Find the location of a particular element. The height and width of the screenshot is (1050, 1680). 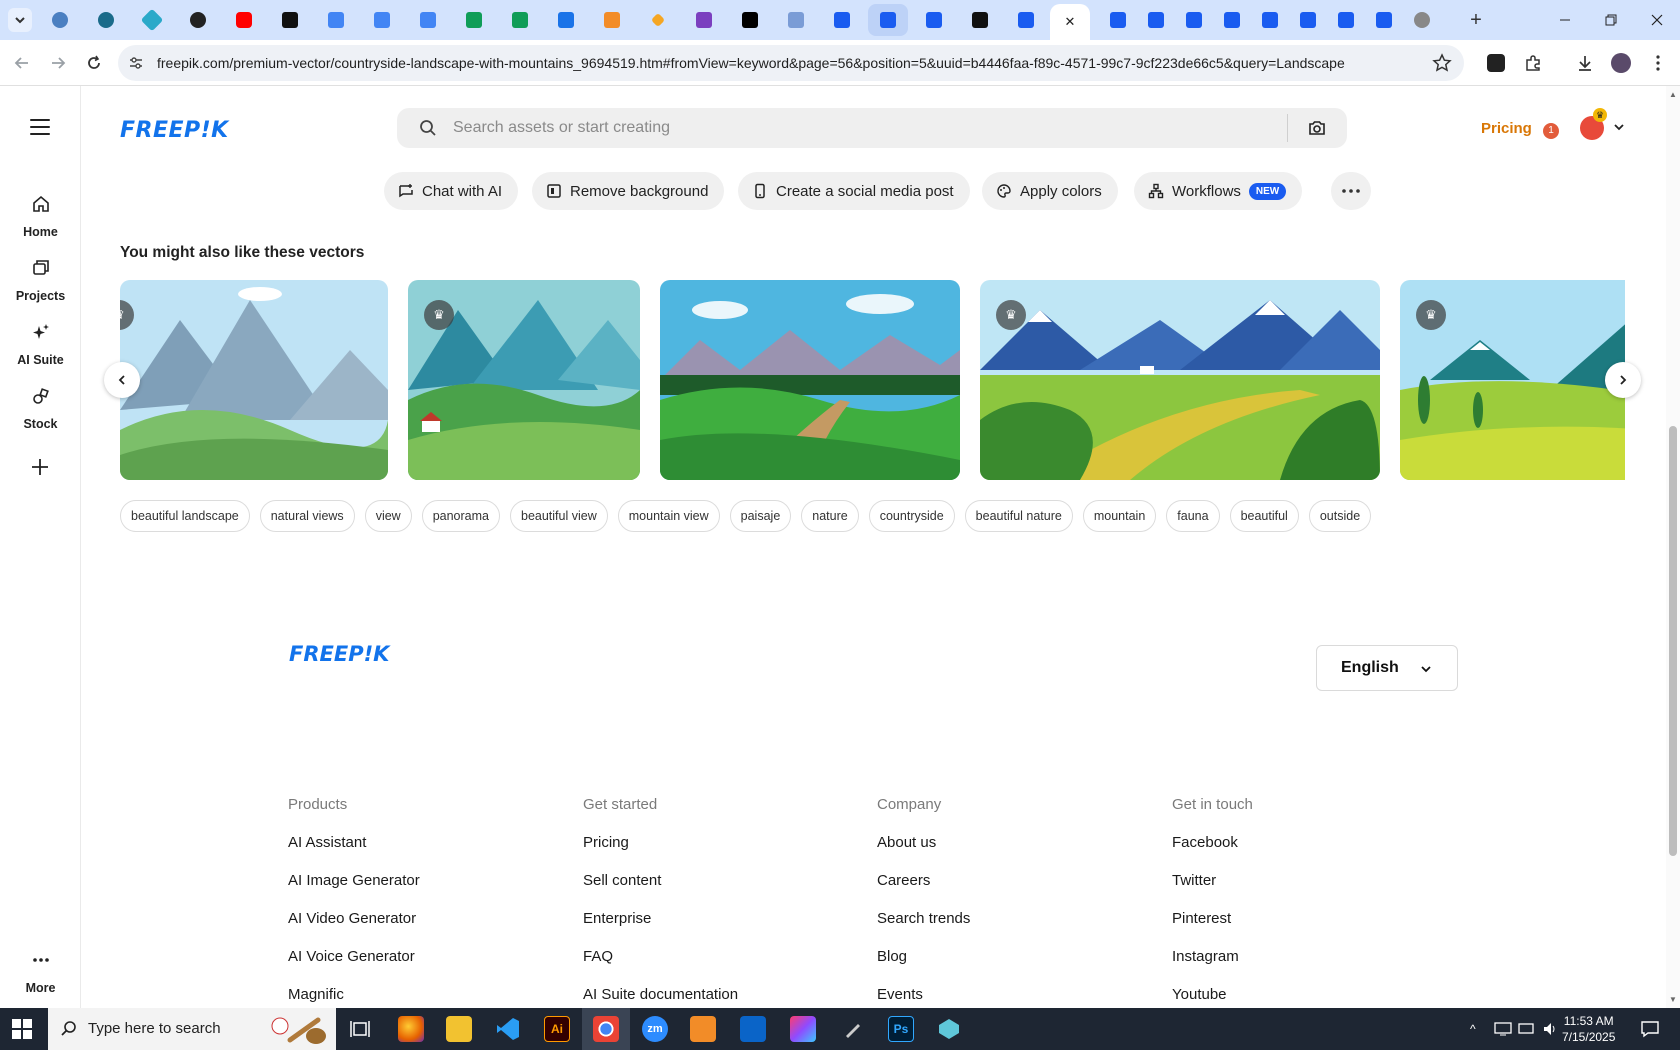

footer-link: AI Assistant is located at coordinates (418, 843).